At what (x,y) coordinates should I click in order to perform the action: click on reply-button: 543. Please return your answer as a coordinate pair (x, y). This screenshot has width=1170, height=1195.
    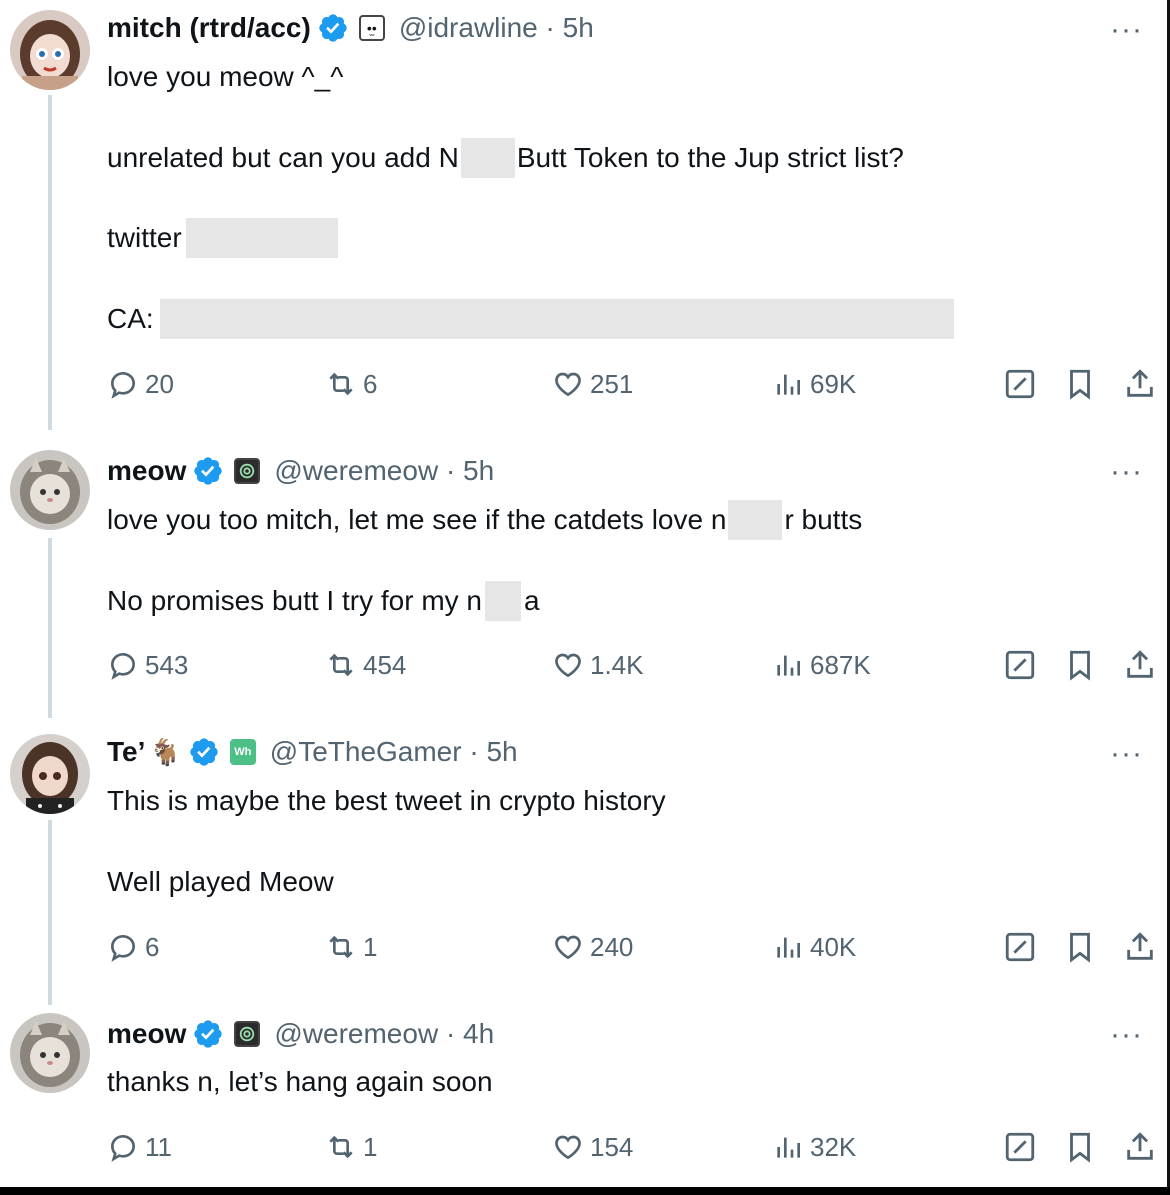
    Looking at the image, I should click on (147, 665).